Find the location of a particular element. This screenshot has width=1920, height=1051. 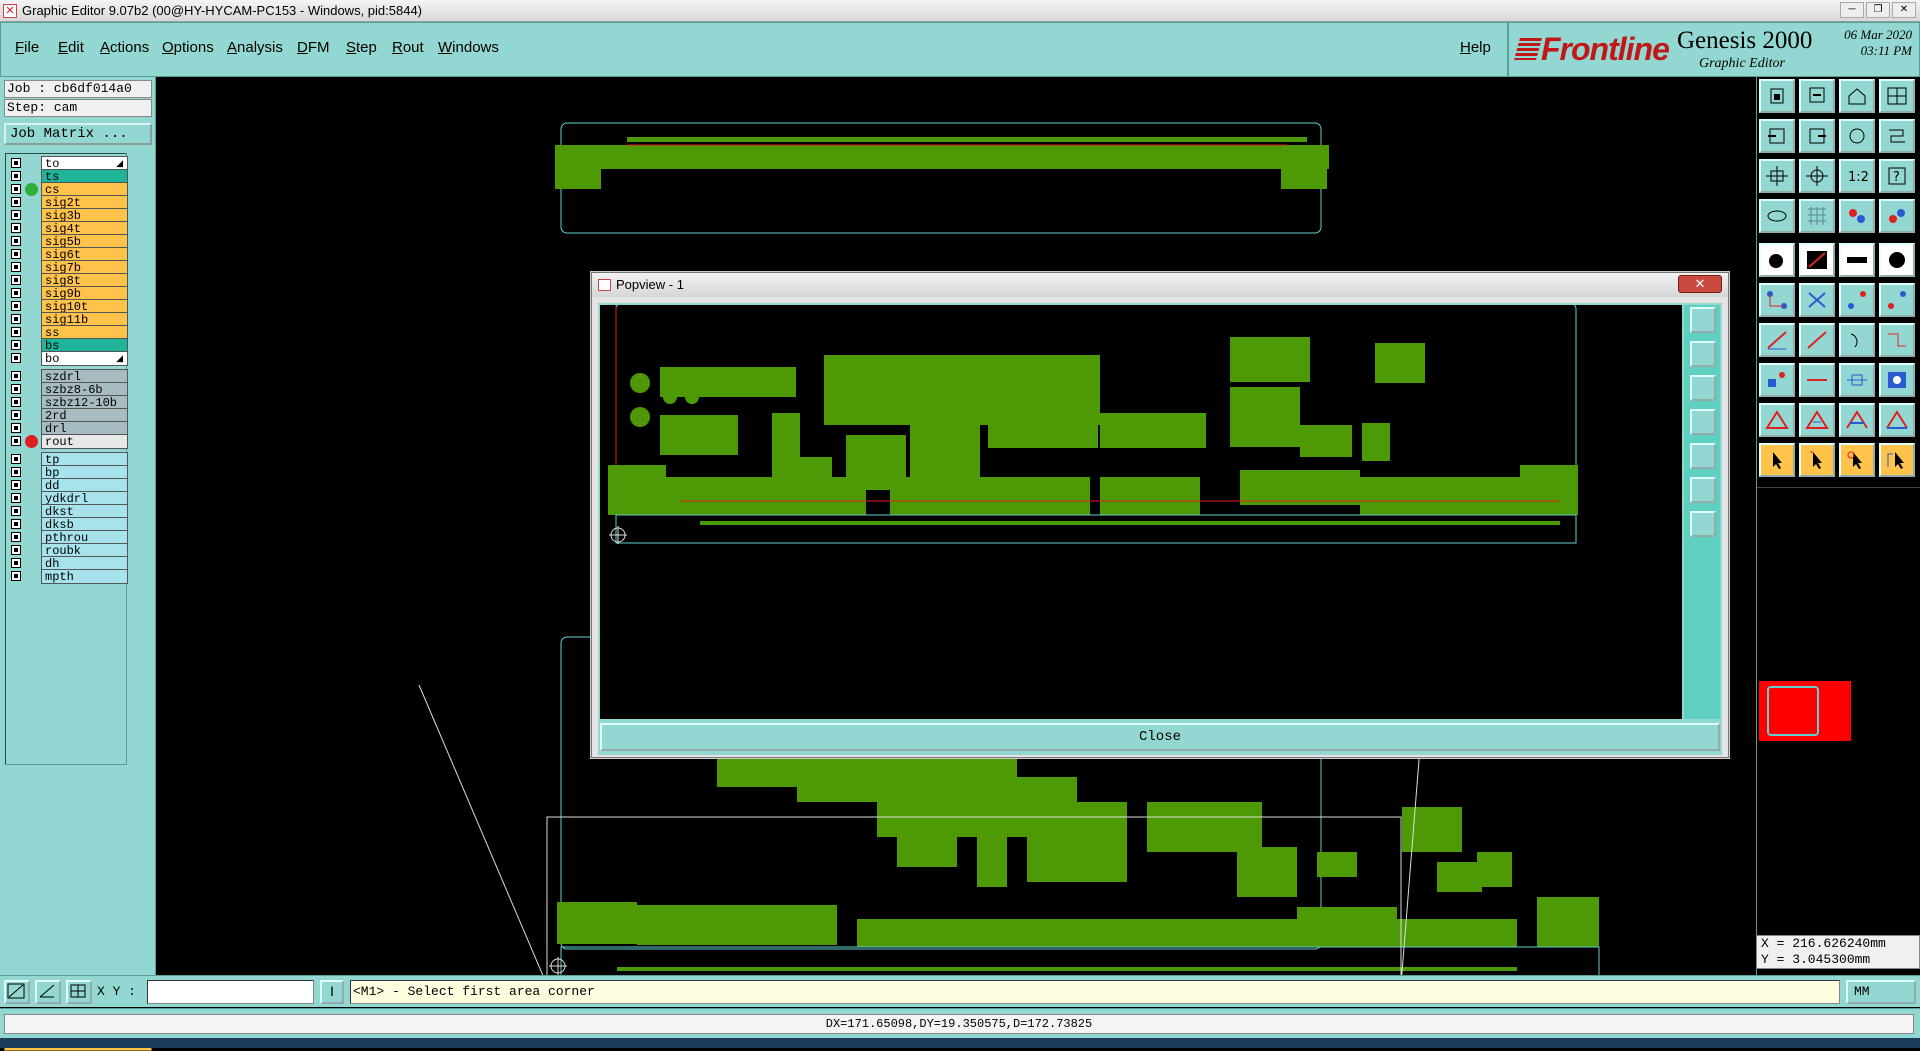

connect-icon is located at coordinates (1777, 300).